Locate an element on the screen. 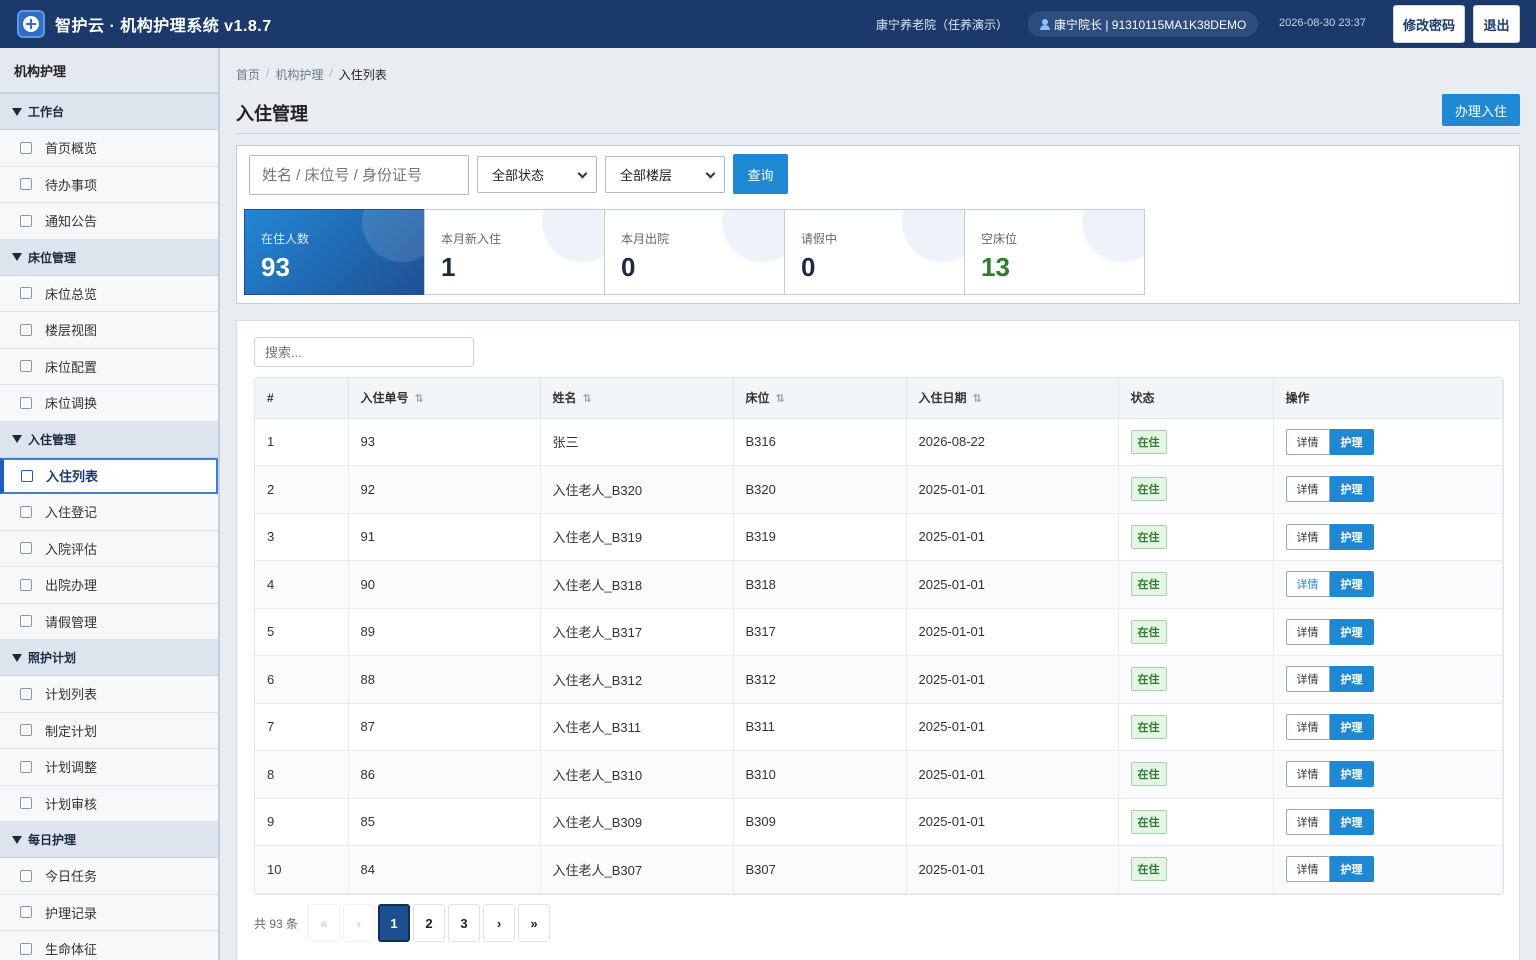  admit-button: 办理入住 is located at coordinates (1481, 110).